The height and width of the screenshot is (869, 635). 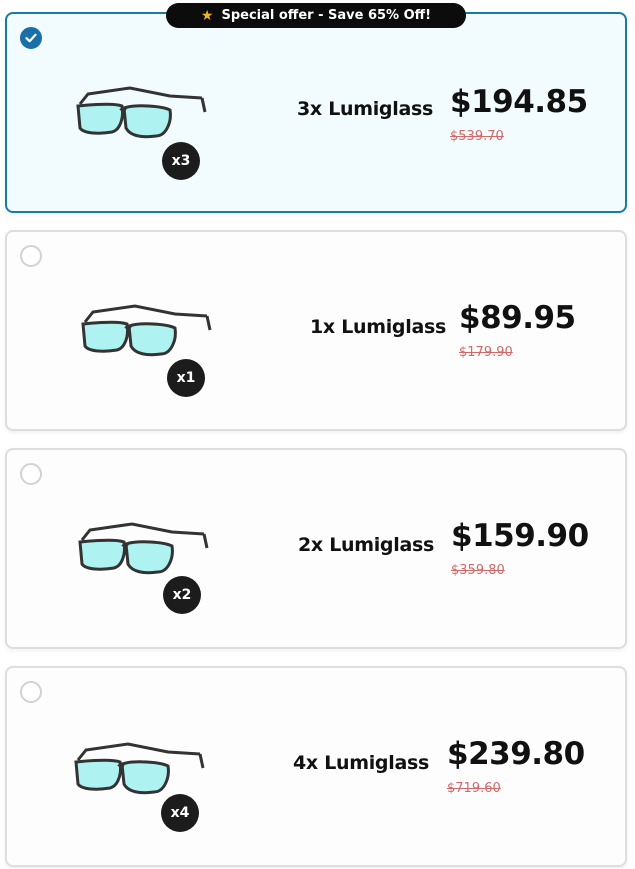 What do you see at coordinates (361, 763) in the screenshot?
I see `product-name: 4x Lumiglass` at bounding box center [361, 763].